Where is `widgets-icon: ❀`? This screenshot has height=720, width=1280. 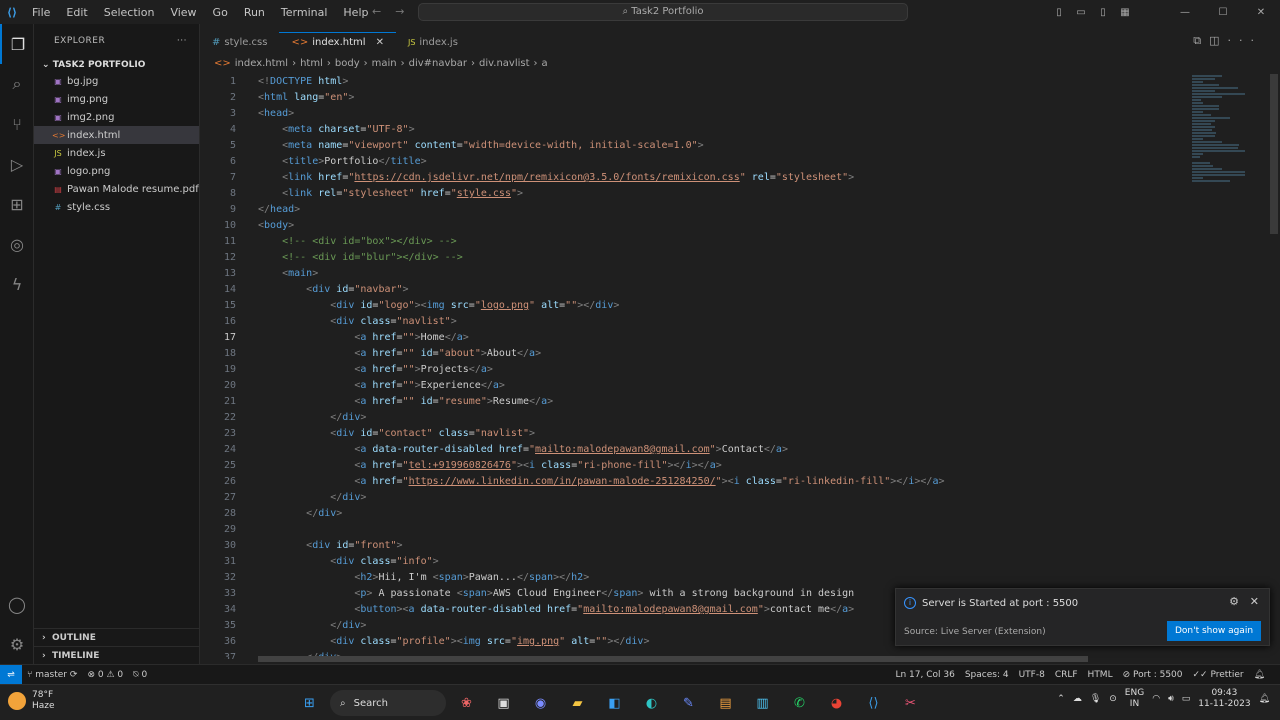 widgets-icon: ❀ is located at coordinates (466, 703).